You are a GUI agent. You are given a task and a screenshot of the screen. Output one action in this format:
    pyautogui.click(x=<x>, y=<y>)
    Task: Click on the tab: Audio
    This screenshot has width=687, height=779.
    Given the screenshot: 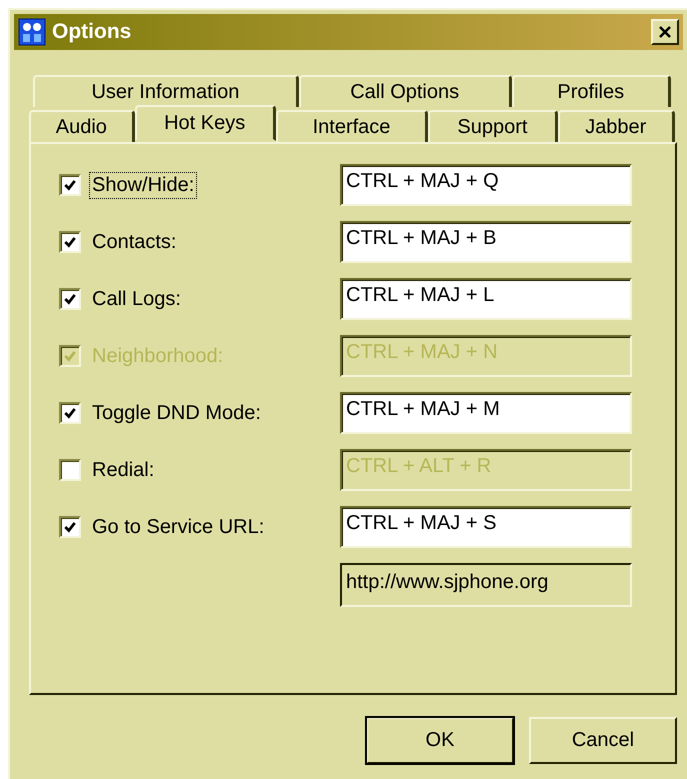 What is the action you would take?
    pyautogui.click(x=82, y=126)
    